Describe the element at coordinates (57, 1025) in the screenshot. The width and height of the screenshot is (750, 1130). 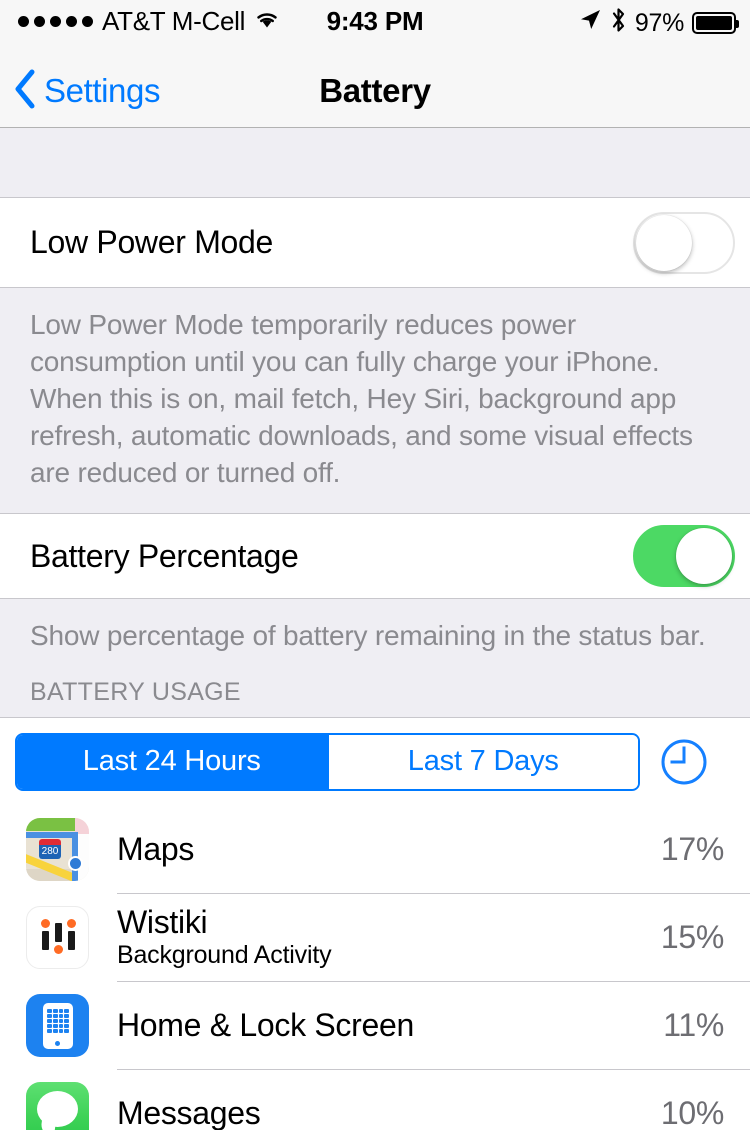
I see `home-lock-screen-icon` at that location.